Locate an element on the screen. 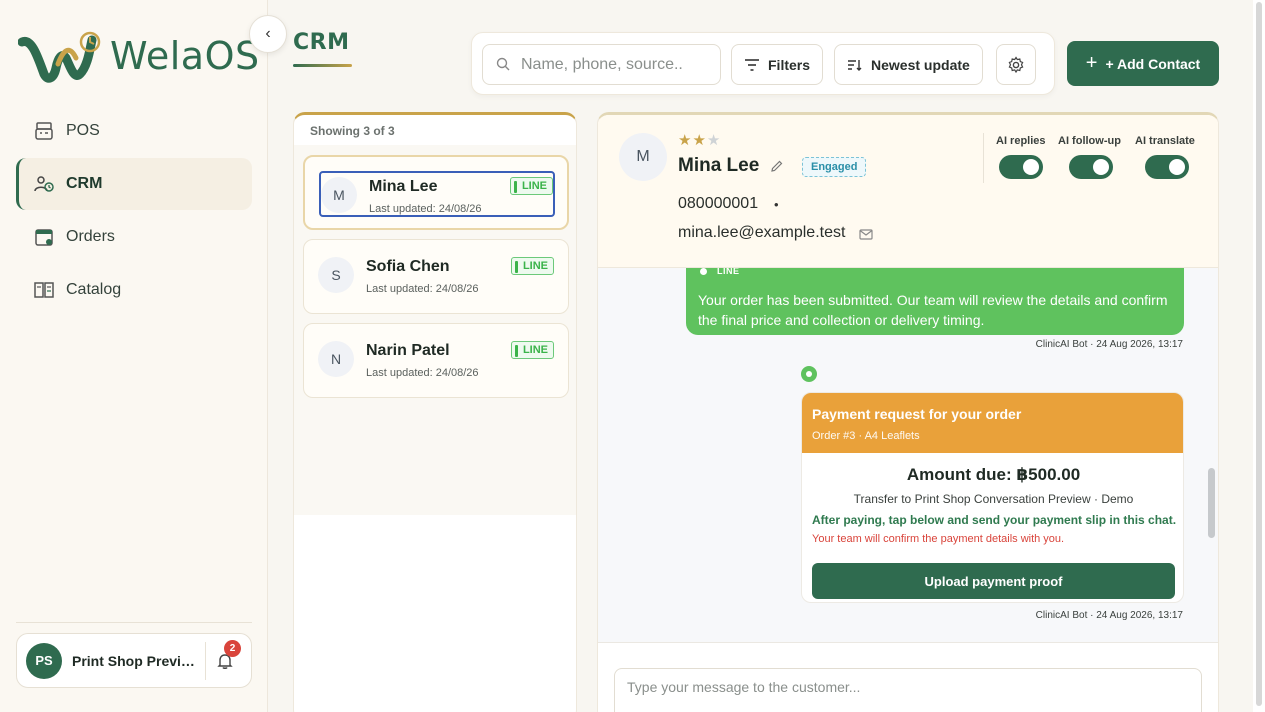  avatar: PS is located at coordinates (44, 660).